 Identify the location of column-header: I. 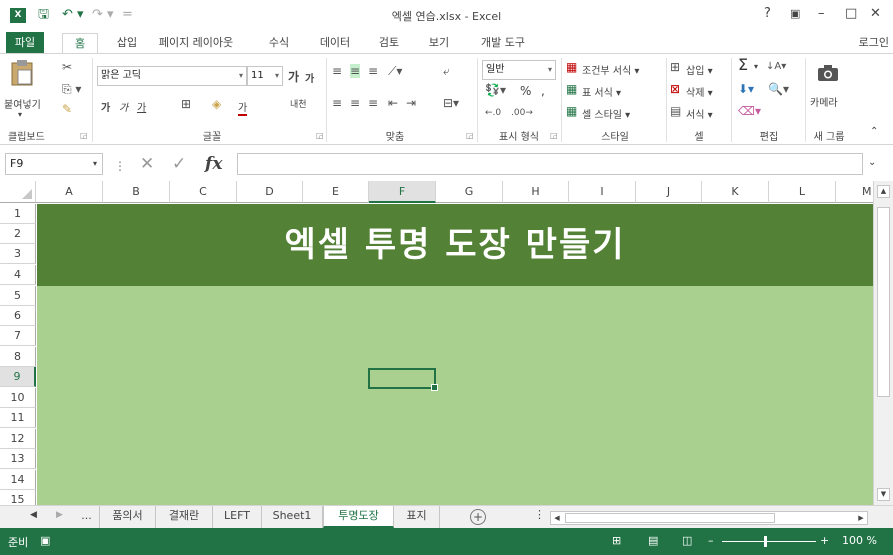
(602, 192).